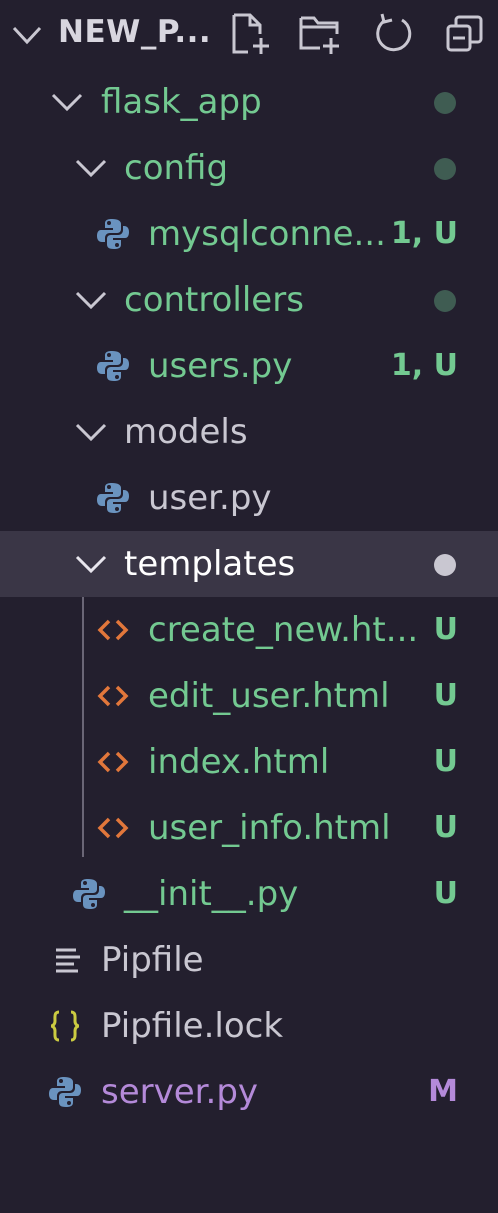 The image size is (498, 1213). I want to click on tree-row-users-py: users.py 1, U, so click(249, 366).